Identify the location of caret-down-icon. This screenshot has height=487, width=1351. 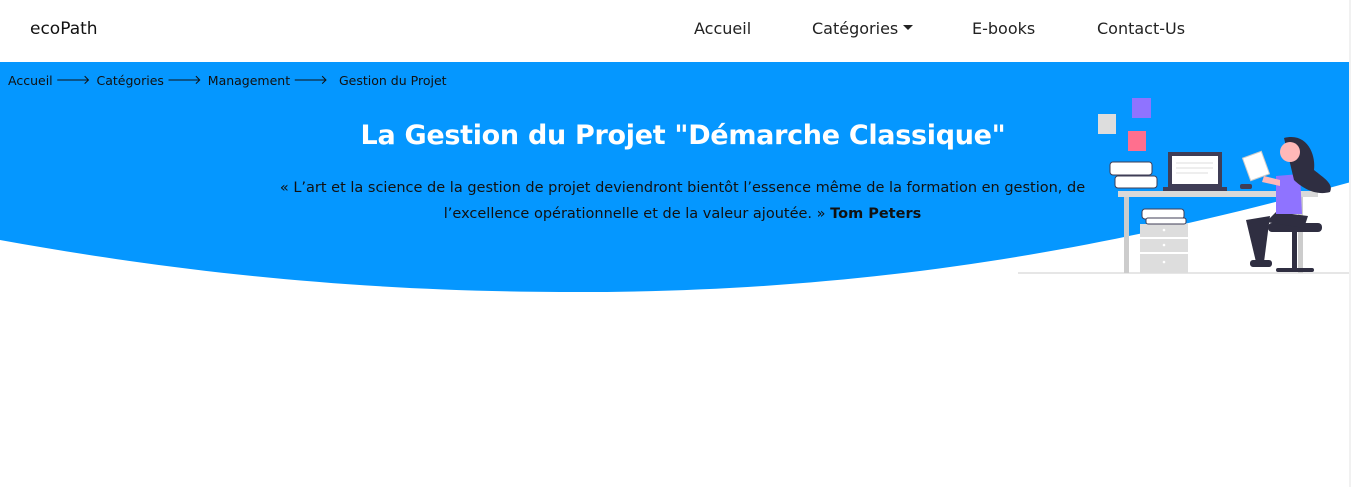
(908, 27).